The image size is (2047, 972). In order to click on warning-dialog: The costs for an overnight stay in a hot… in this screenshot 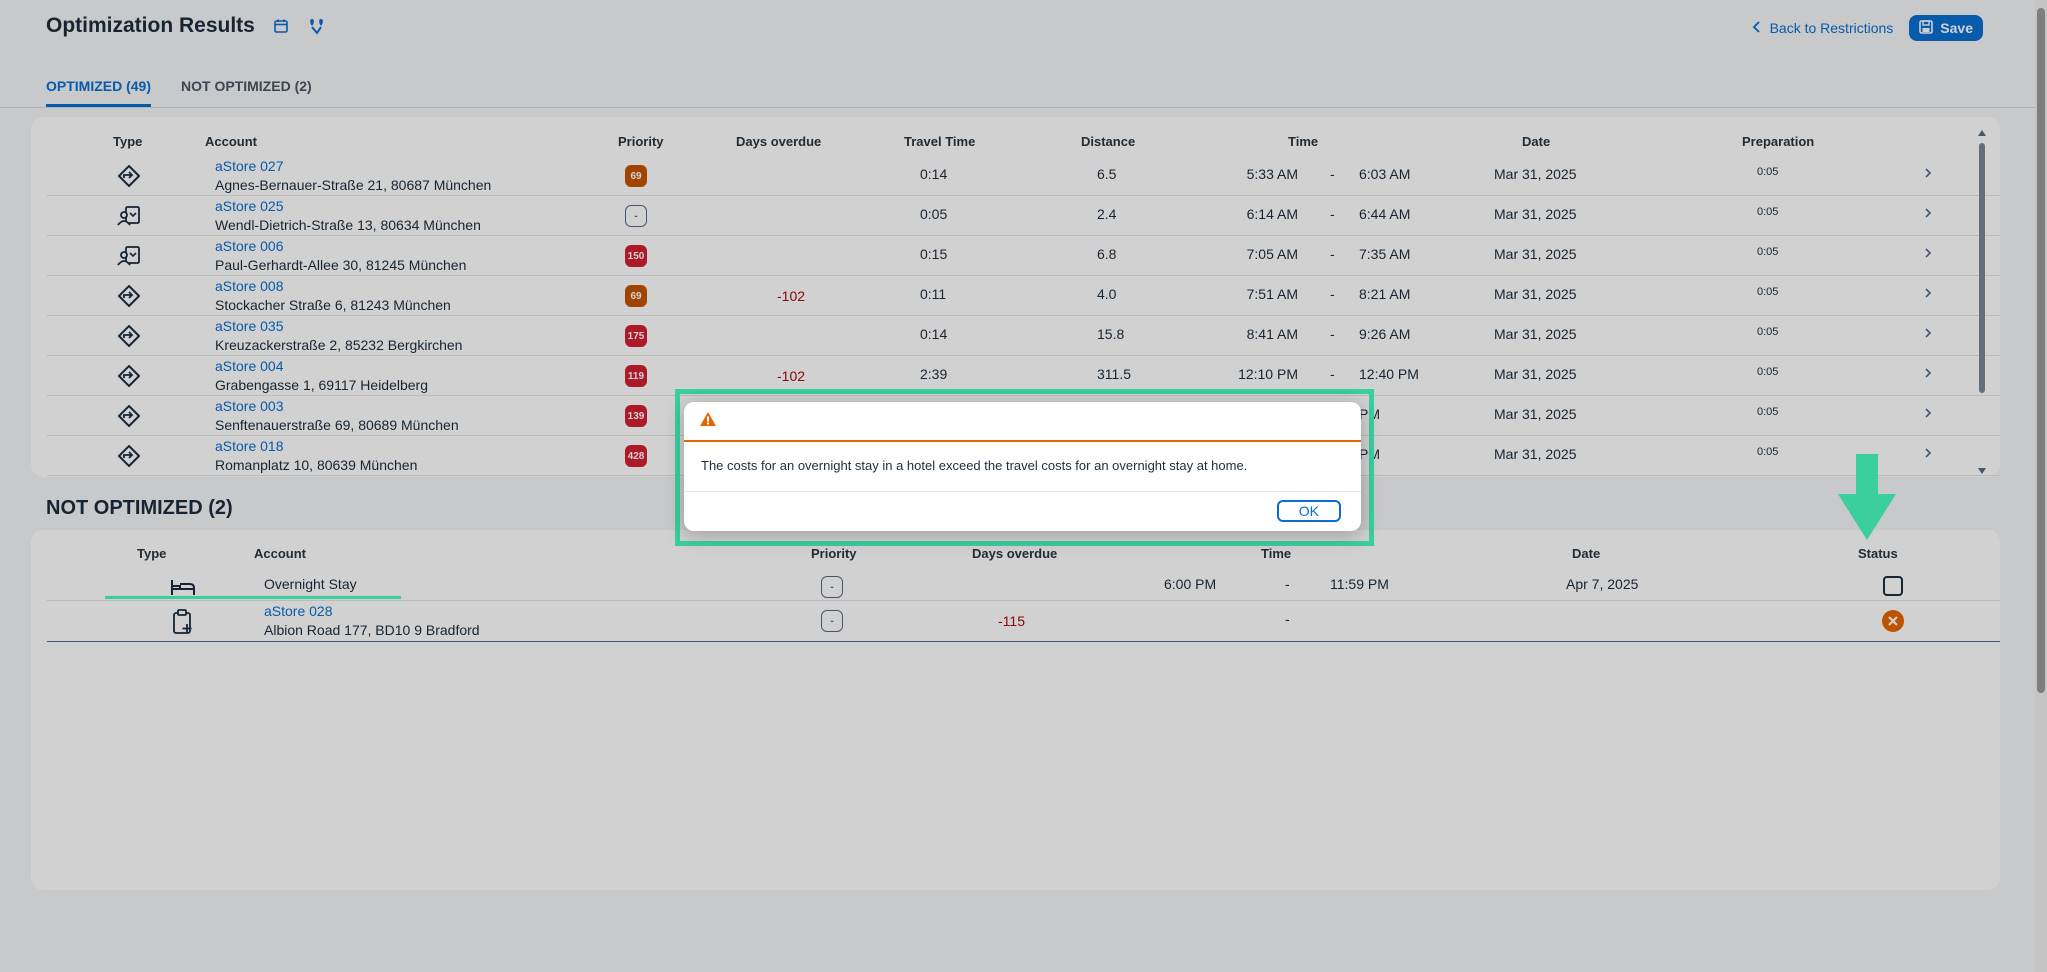, I will do `click(1022, 466)`.